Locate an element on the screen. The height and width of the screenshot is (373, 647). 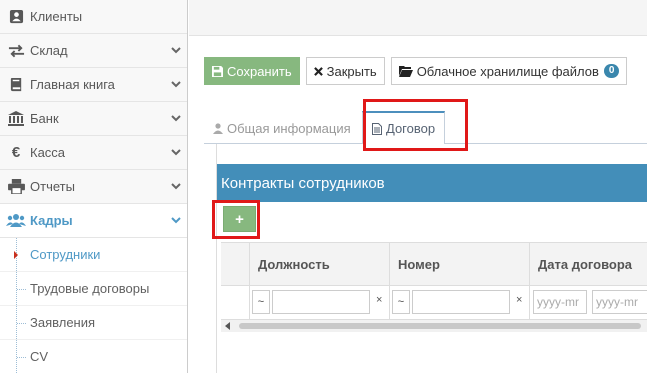
tab-general-info: Общая информация is located at coordinates (282, 128).